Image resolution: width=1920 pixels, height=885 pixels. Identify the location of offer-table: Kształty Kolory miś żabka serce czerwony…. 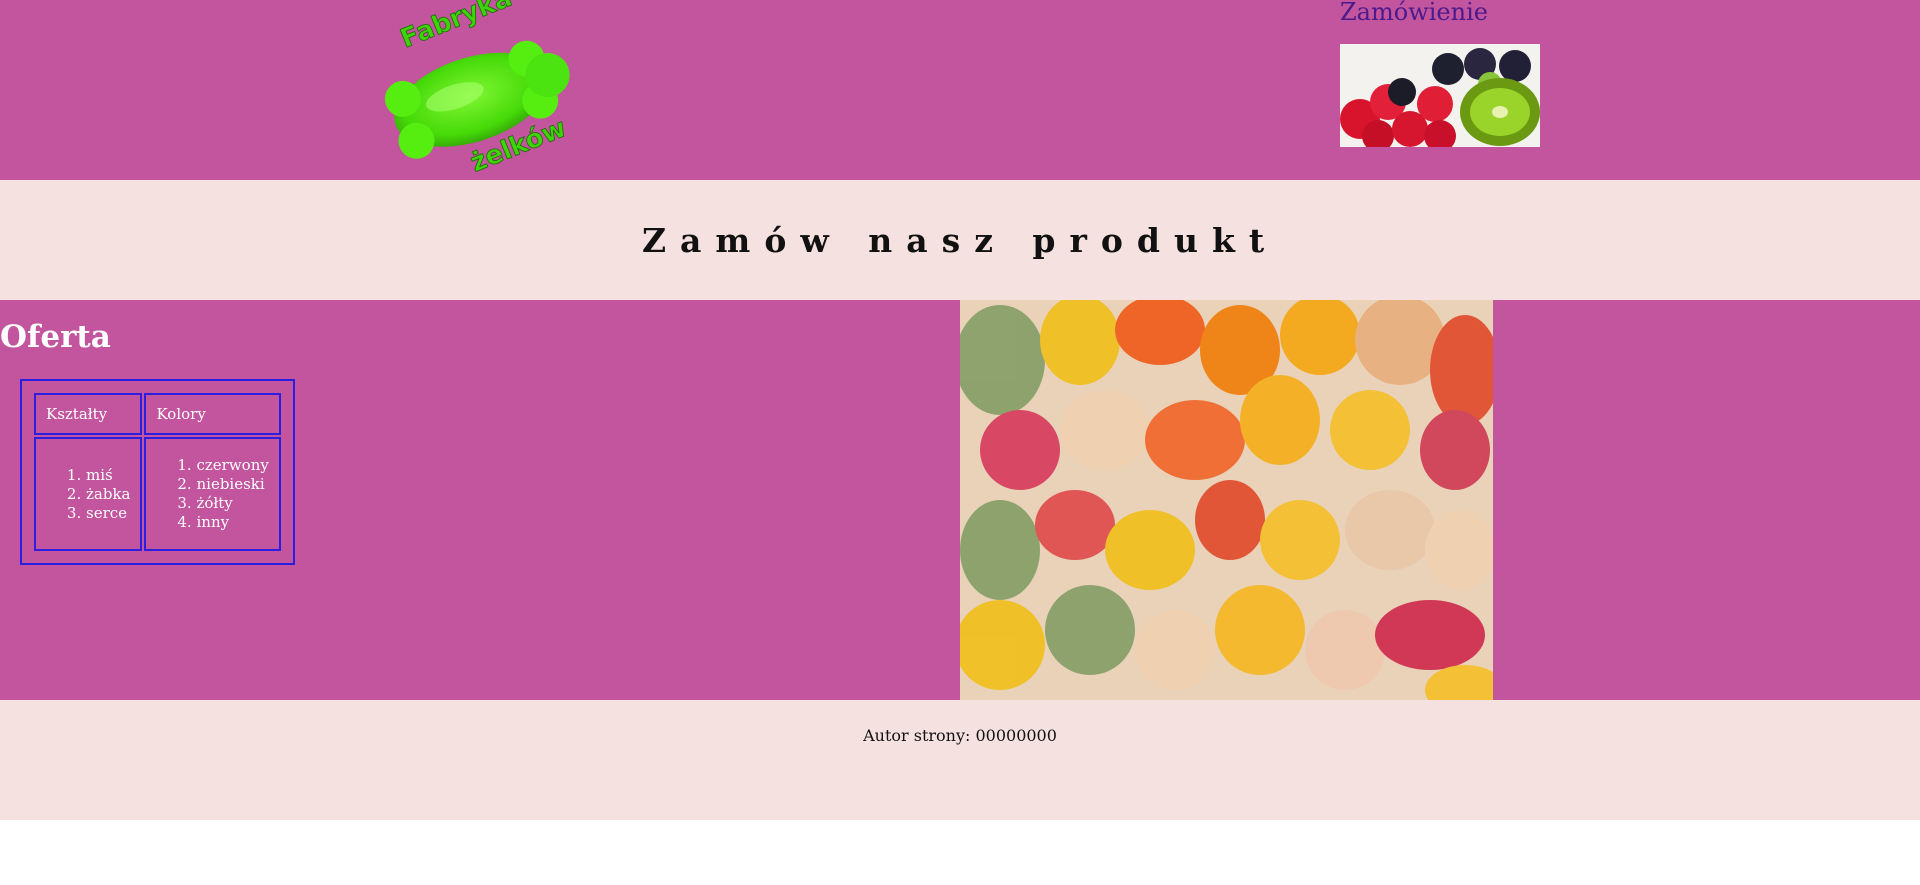
(157, 472).